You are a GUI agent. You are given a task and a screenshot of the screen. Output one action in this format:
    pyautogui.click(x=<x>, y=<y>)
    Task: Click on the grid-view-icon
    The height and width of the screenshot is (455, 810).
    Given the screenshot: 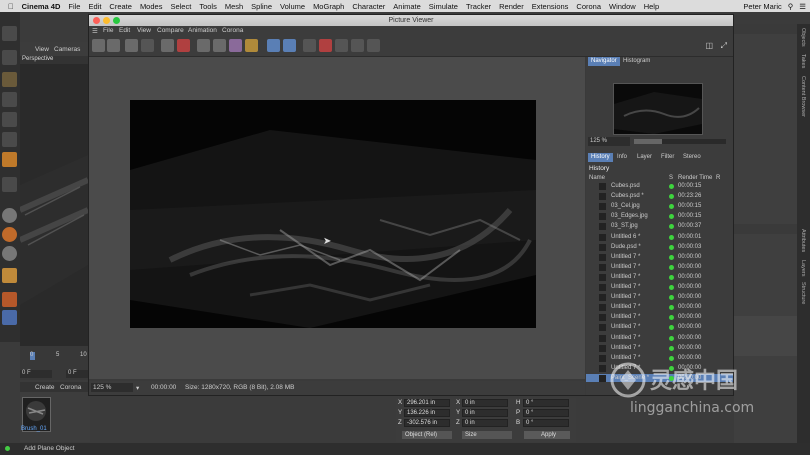 What is the action you would take?
    pyautogui.click(x=373, y=45)
    